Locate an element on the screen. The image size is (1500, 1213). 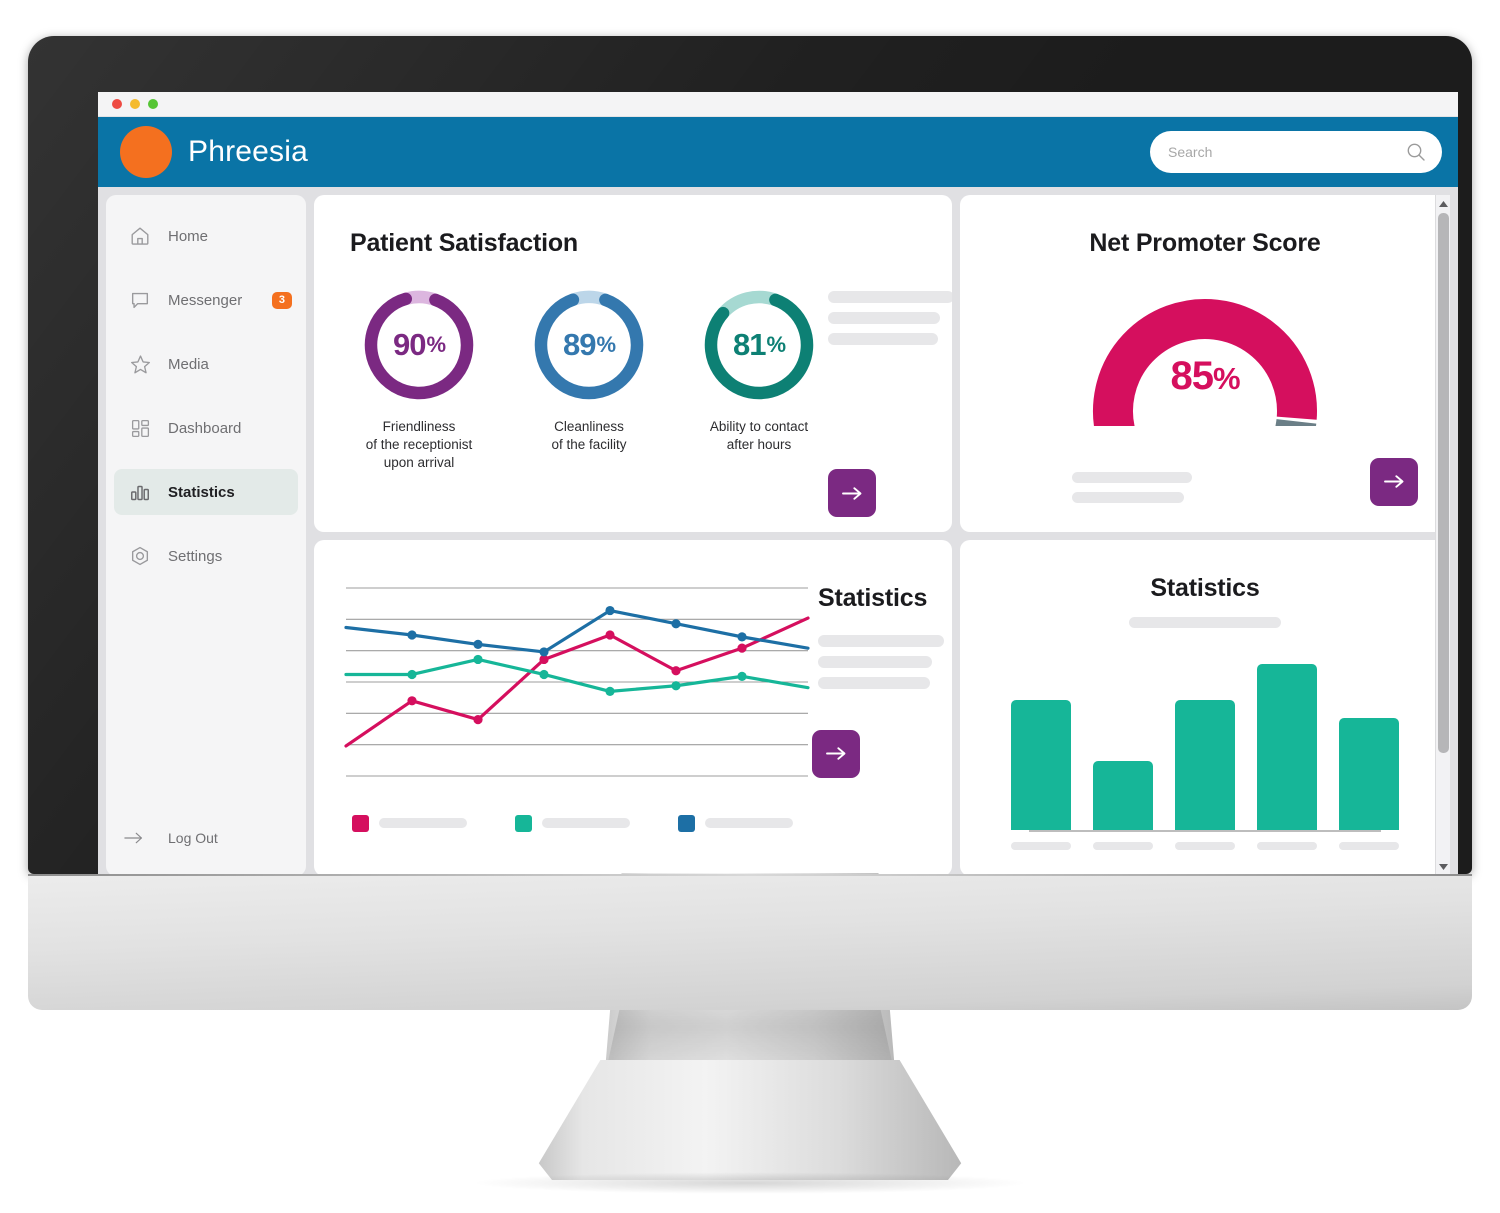
patient-satisfaction-cta-button is located at coordinates (852, 493).